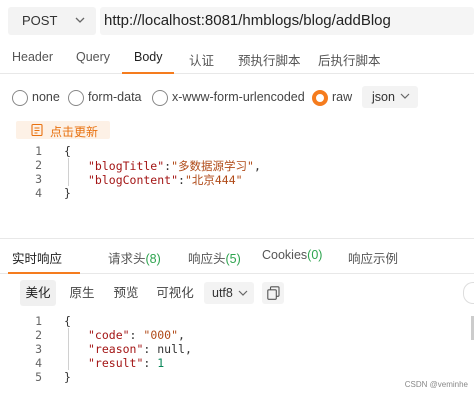  Describe the element at coordinates (237, 58) in the screenshot. I see `request-tabs: Header Query Body 认证 预执行脚本 后执行脚本` at that location.